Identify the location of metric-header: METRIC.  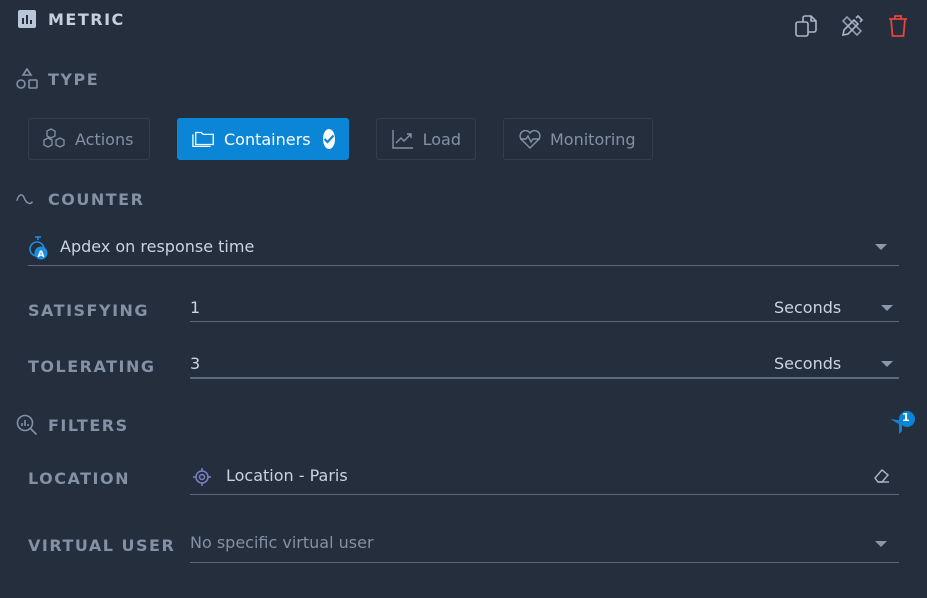
(70, 19).